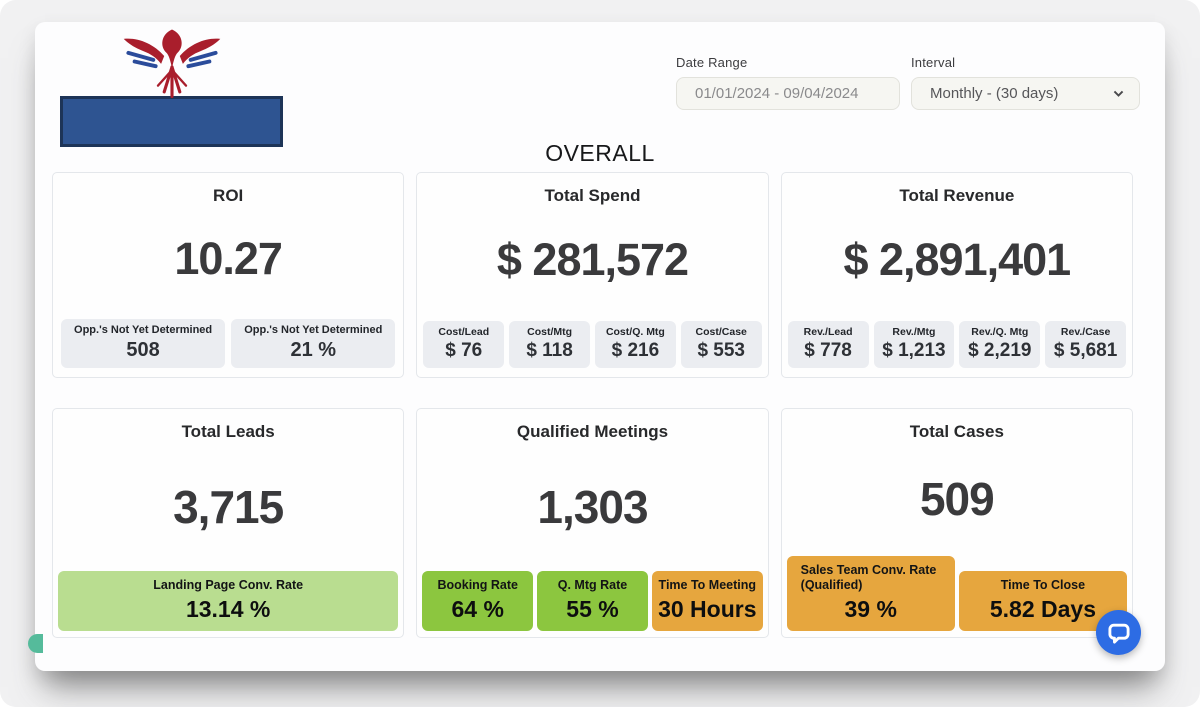 The width and height of the screenshot is (1200, 707). What do you see at coordinates (35, 643) in the screenshot?
I see `accessibility-tab-icon` at bounding box center [35, 643].